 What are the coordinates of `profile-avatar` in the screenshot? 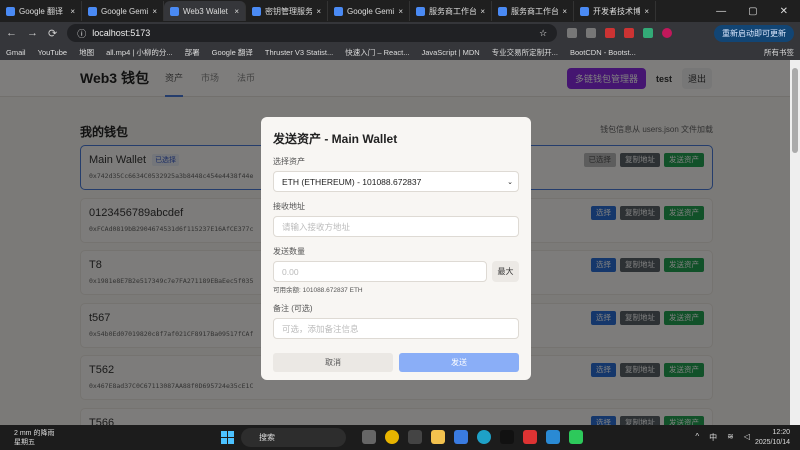 It's located at (667, 33).